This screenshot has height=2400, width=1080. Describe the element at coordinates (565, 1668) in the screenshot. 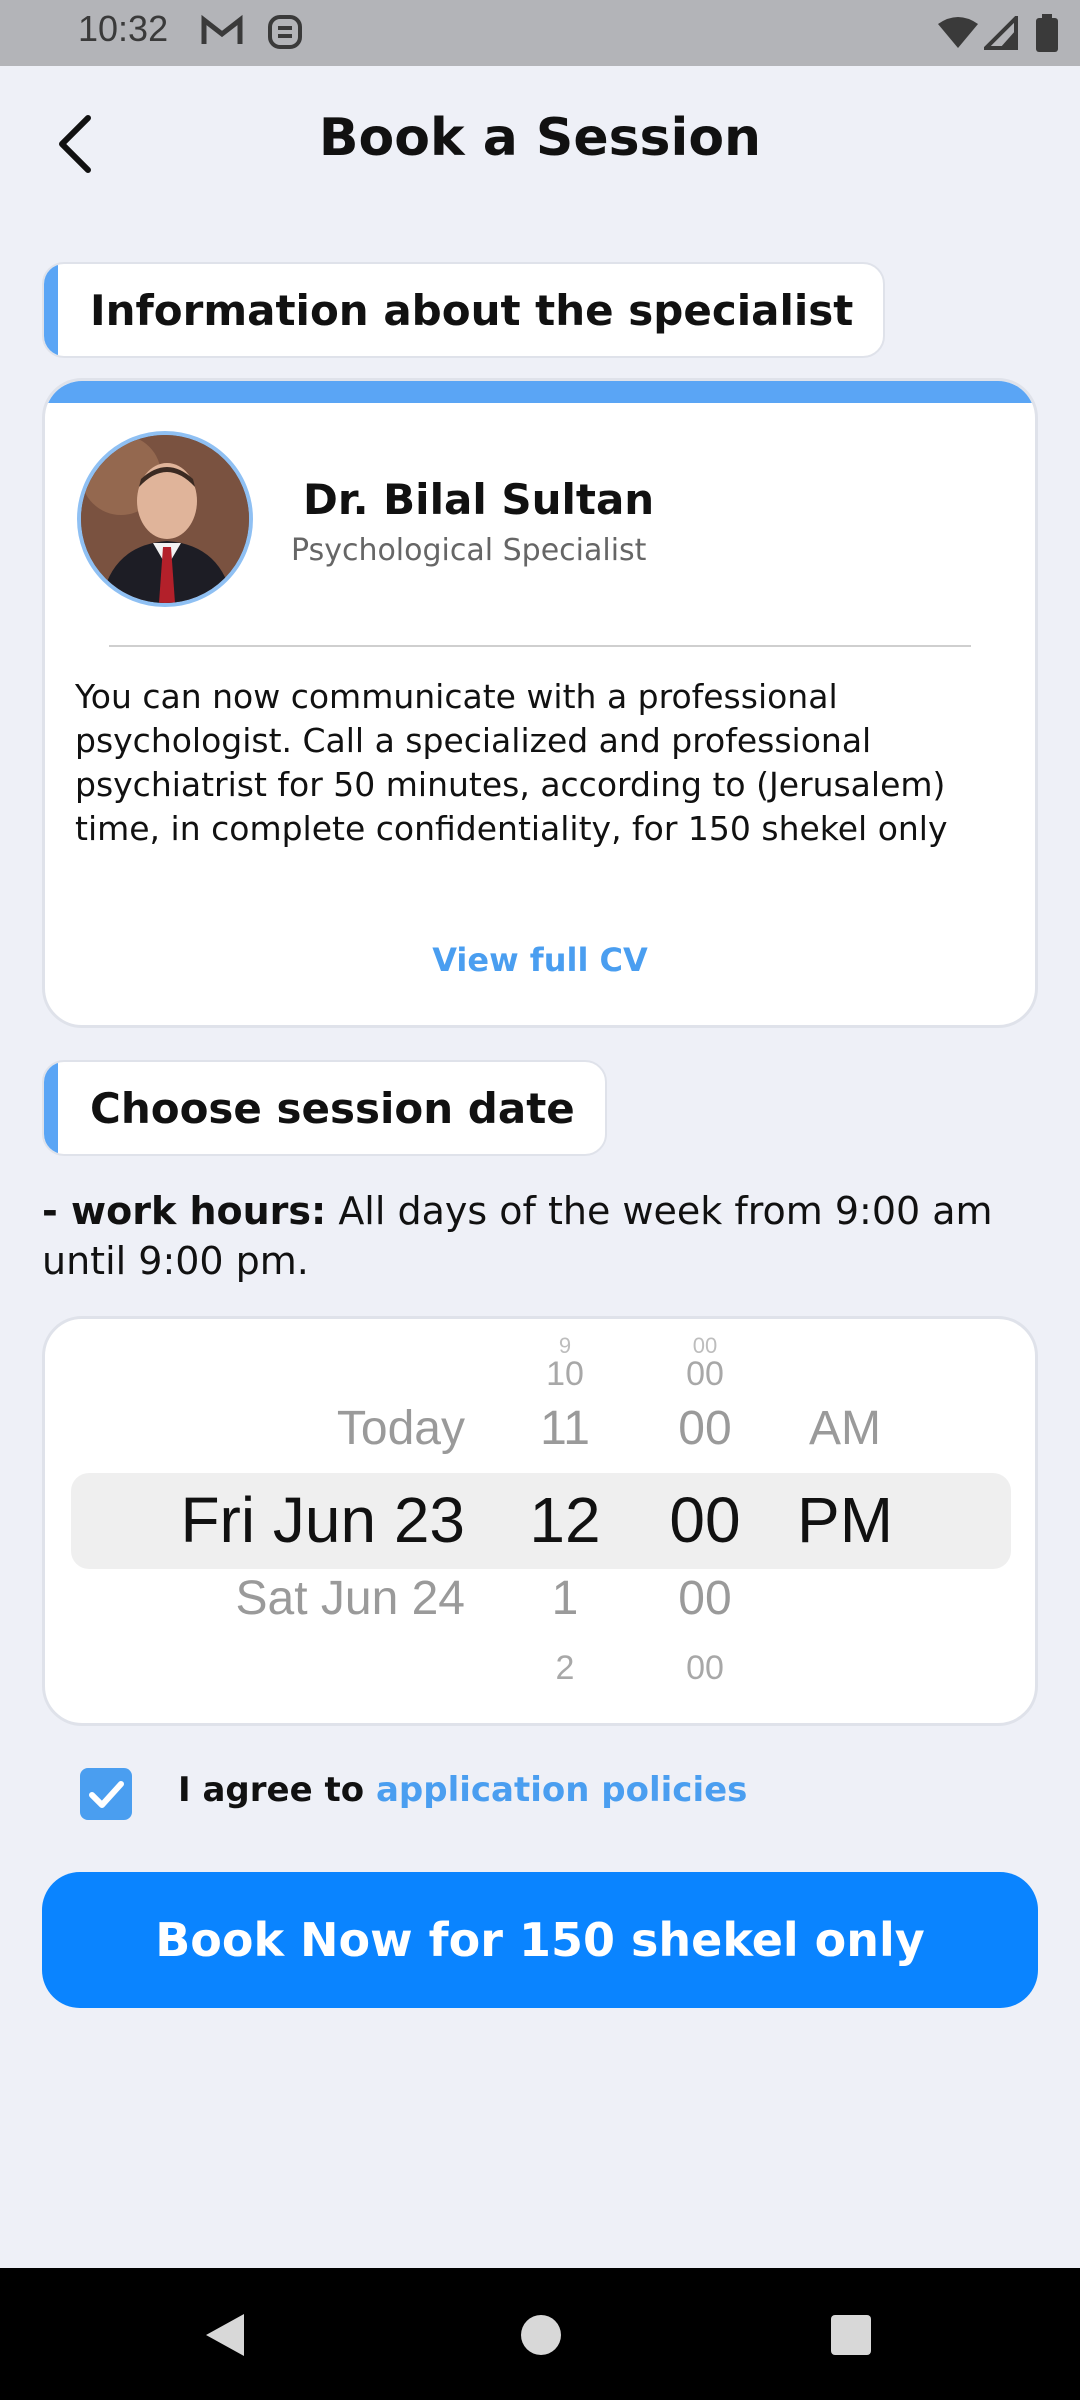

I see `picker-hour-next2: 2` at that location.